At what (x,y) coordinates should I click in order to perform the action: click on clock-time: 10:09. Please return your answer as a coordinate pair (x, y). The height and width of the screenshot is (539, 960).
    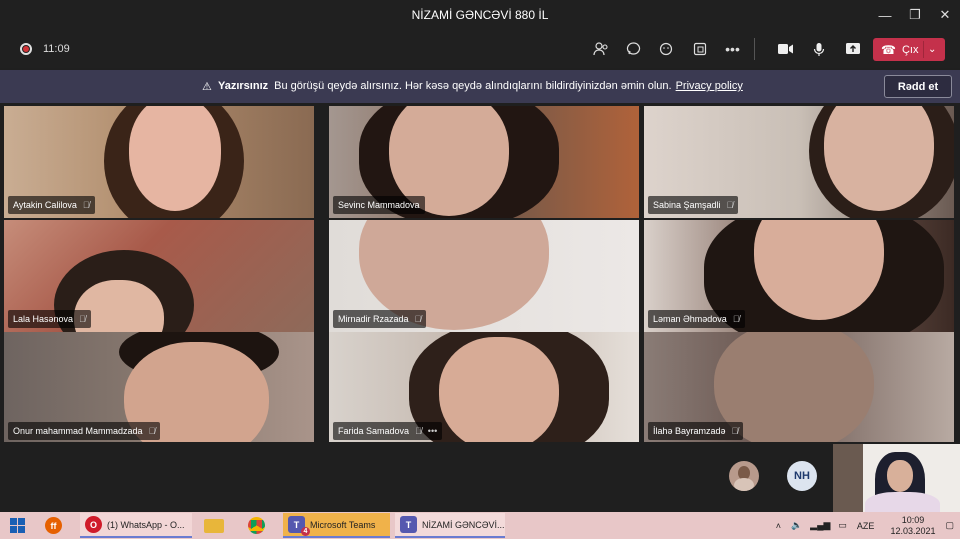
    Looking at the image, I should click on (913, 519).